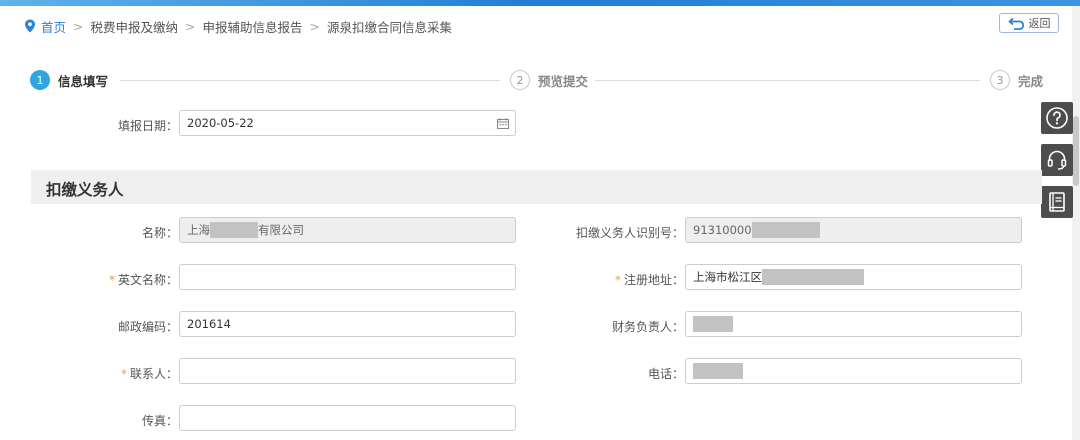  I want to click on contact-input, so click(347, 371).